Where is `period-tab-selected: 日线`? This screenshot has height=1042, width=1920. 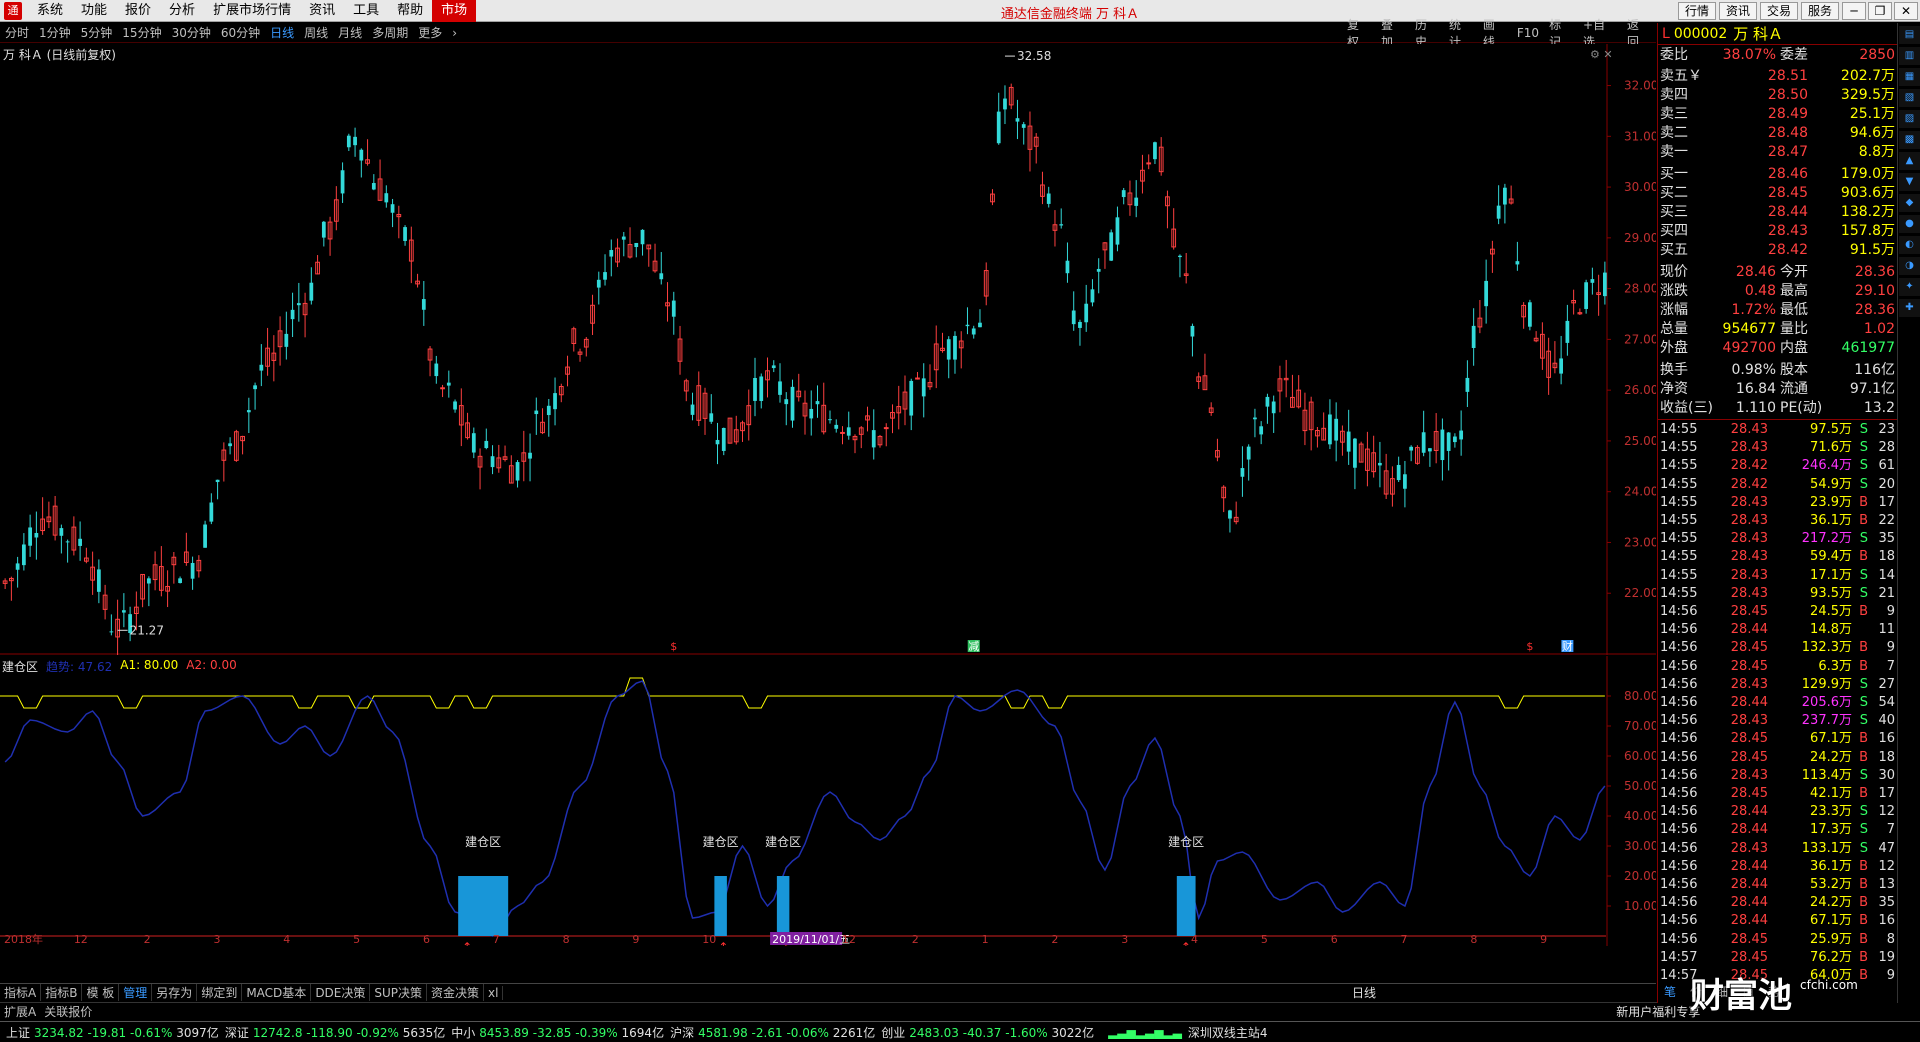
period-tab-selected: 日线 is located at coordinates (282, 32).